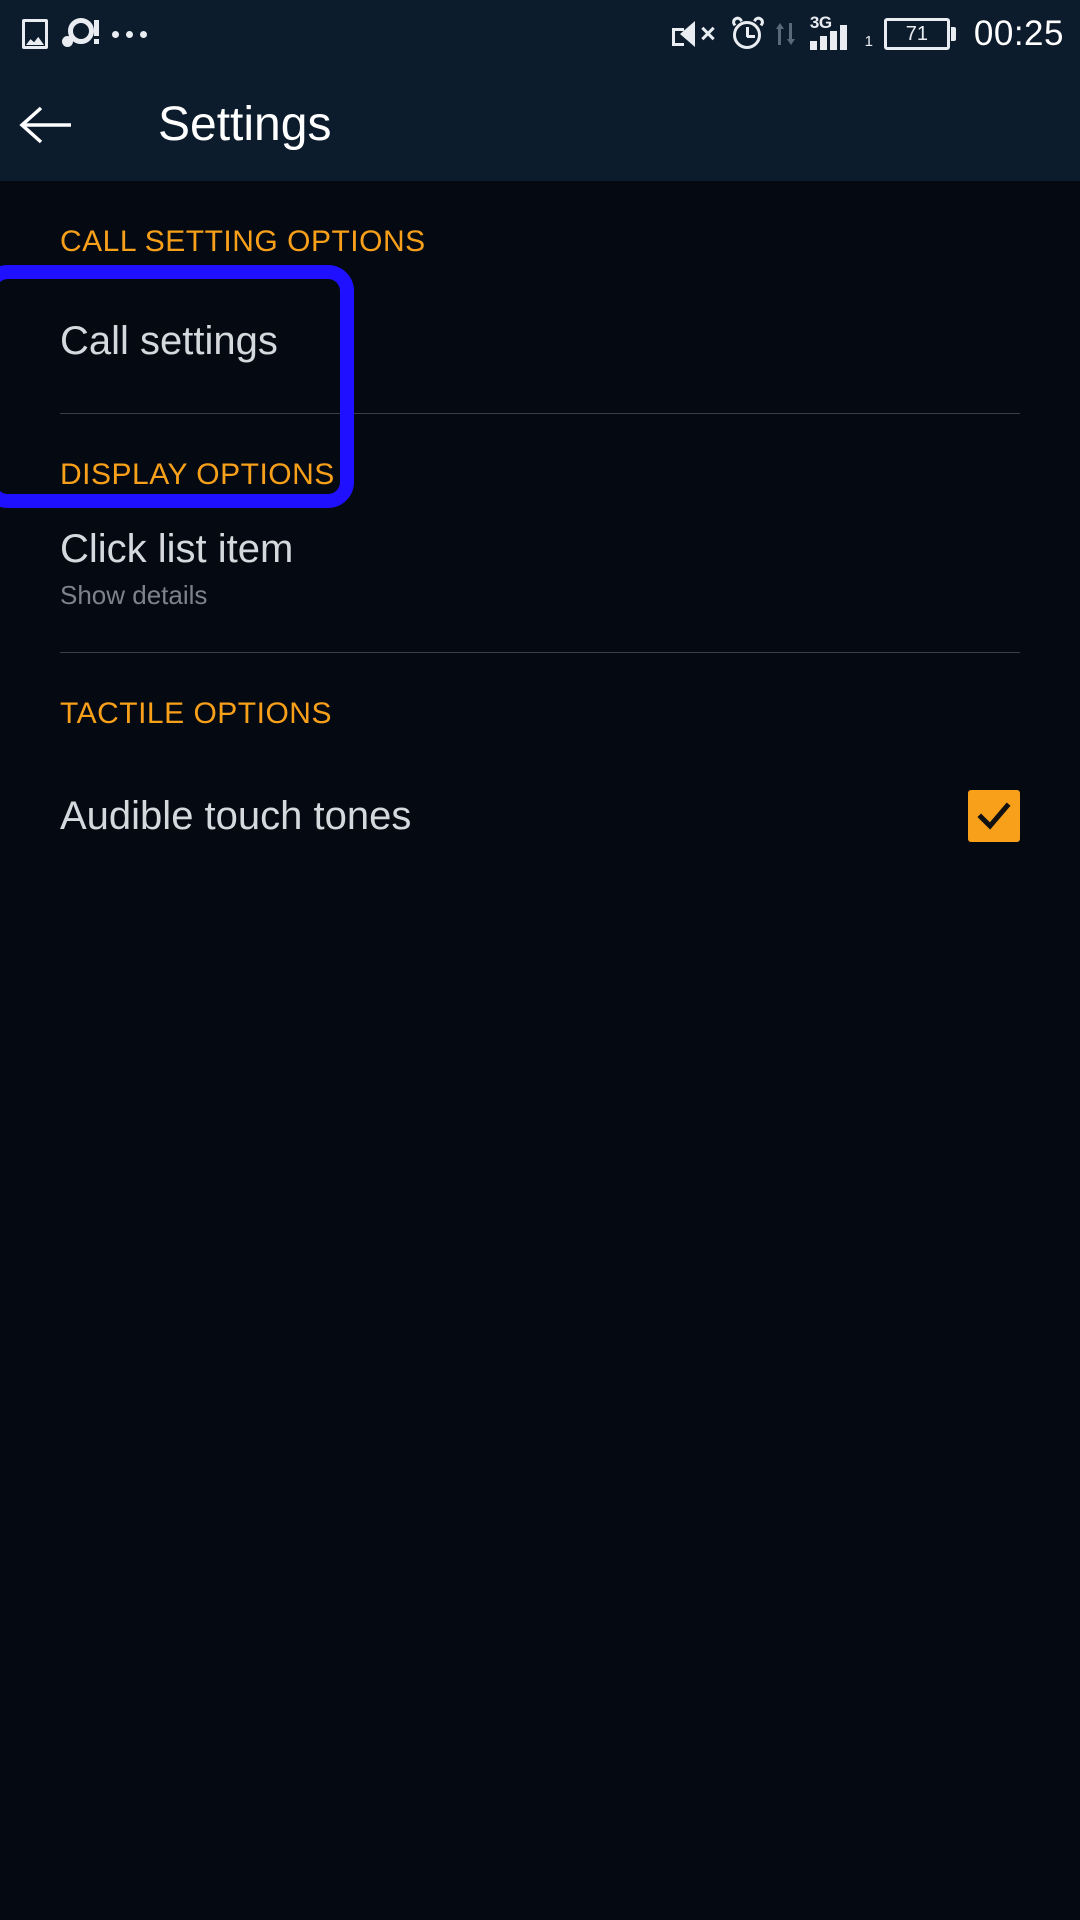 The image size is (1080, 1920). What do you see at coordinates (540, 816) in the screenshot?
I see `settings-row-audible-touch-tones: Audible touch tones` at bounding box center [540, 816].